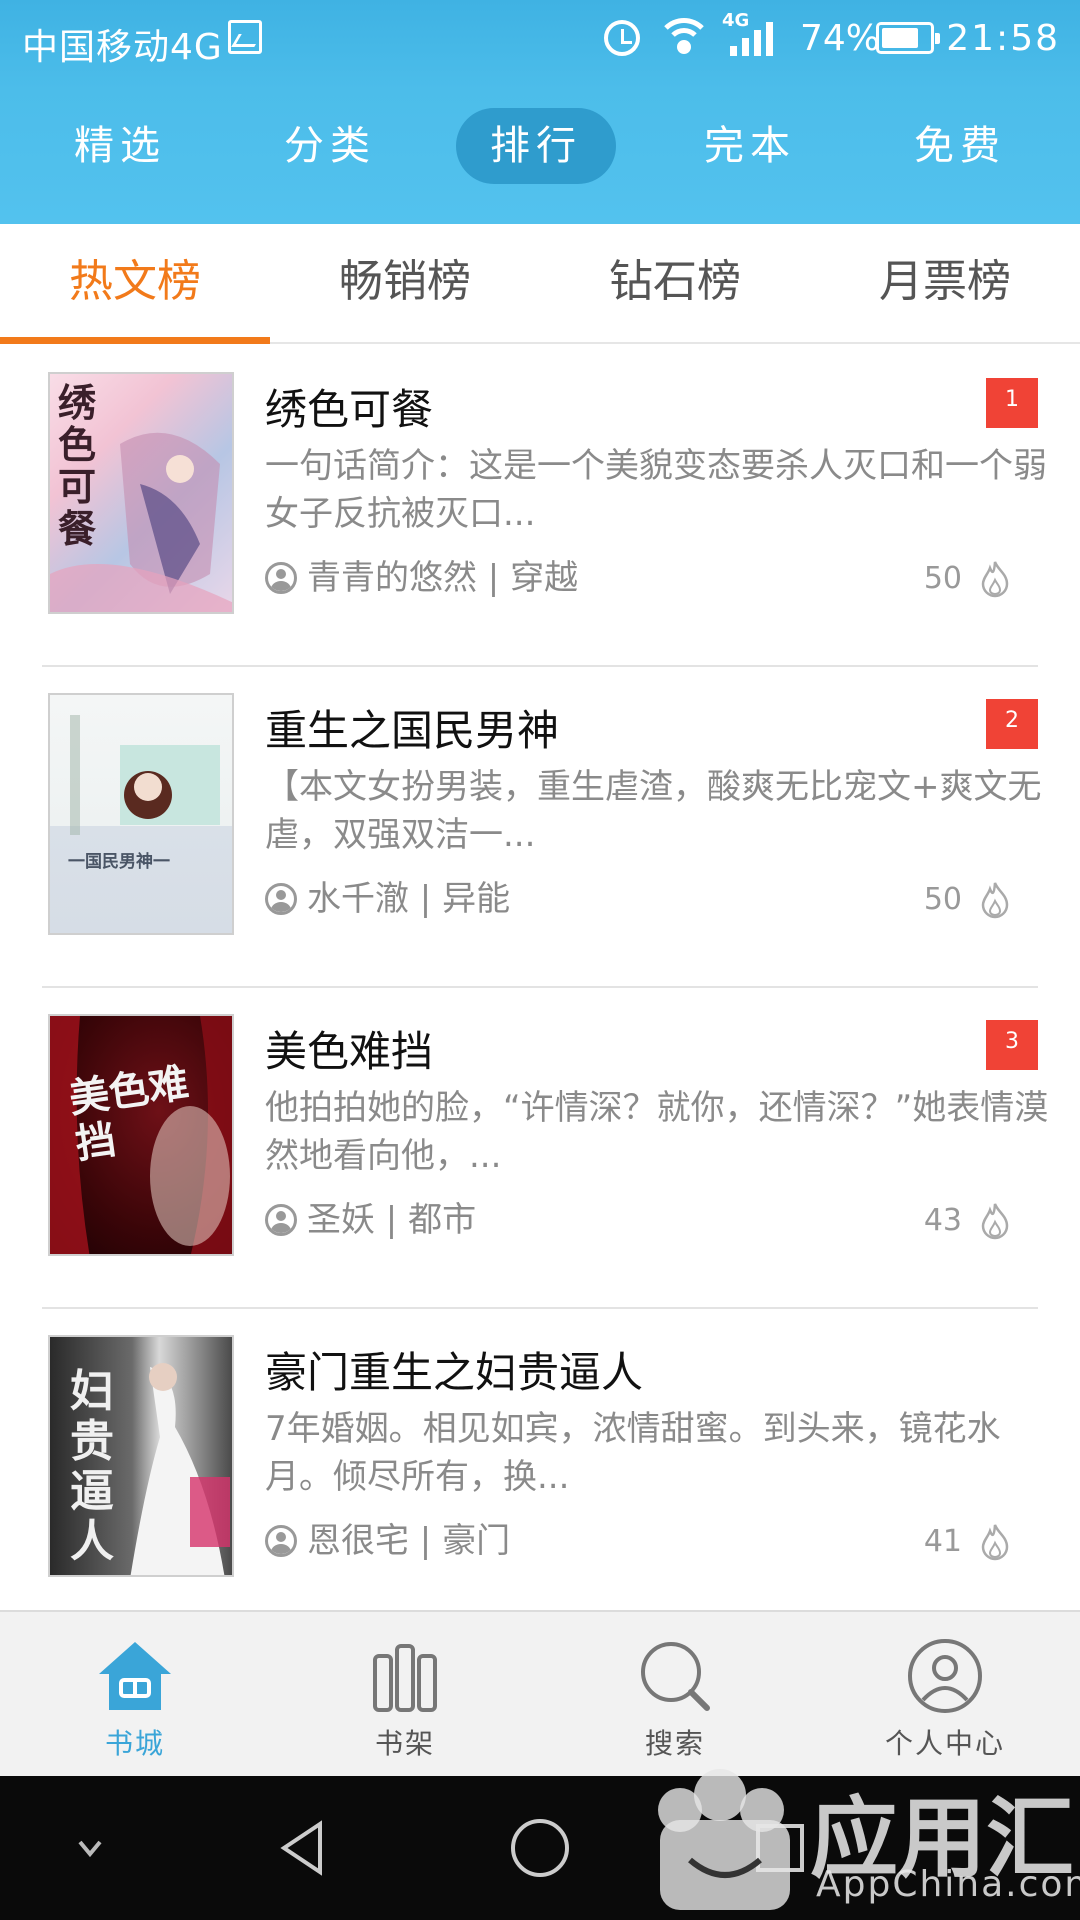 The height and width of the screenshot is (1920, 1080). Describe the element at coordinates (120, 146) in the screenshot. I see `tab-featured: 精选` at that location.